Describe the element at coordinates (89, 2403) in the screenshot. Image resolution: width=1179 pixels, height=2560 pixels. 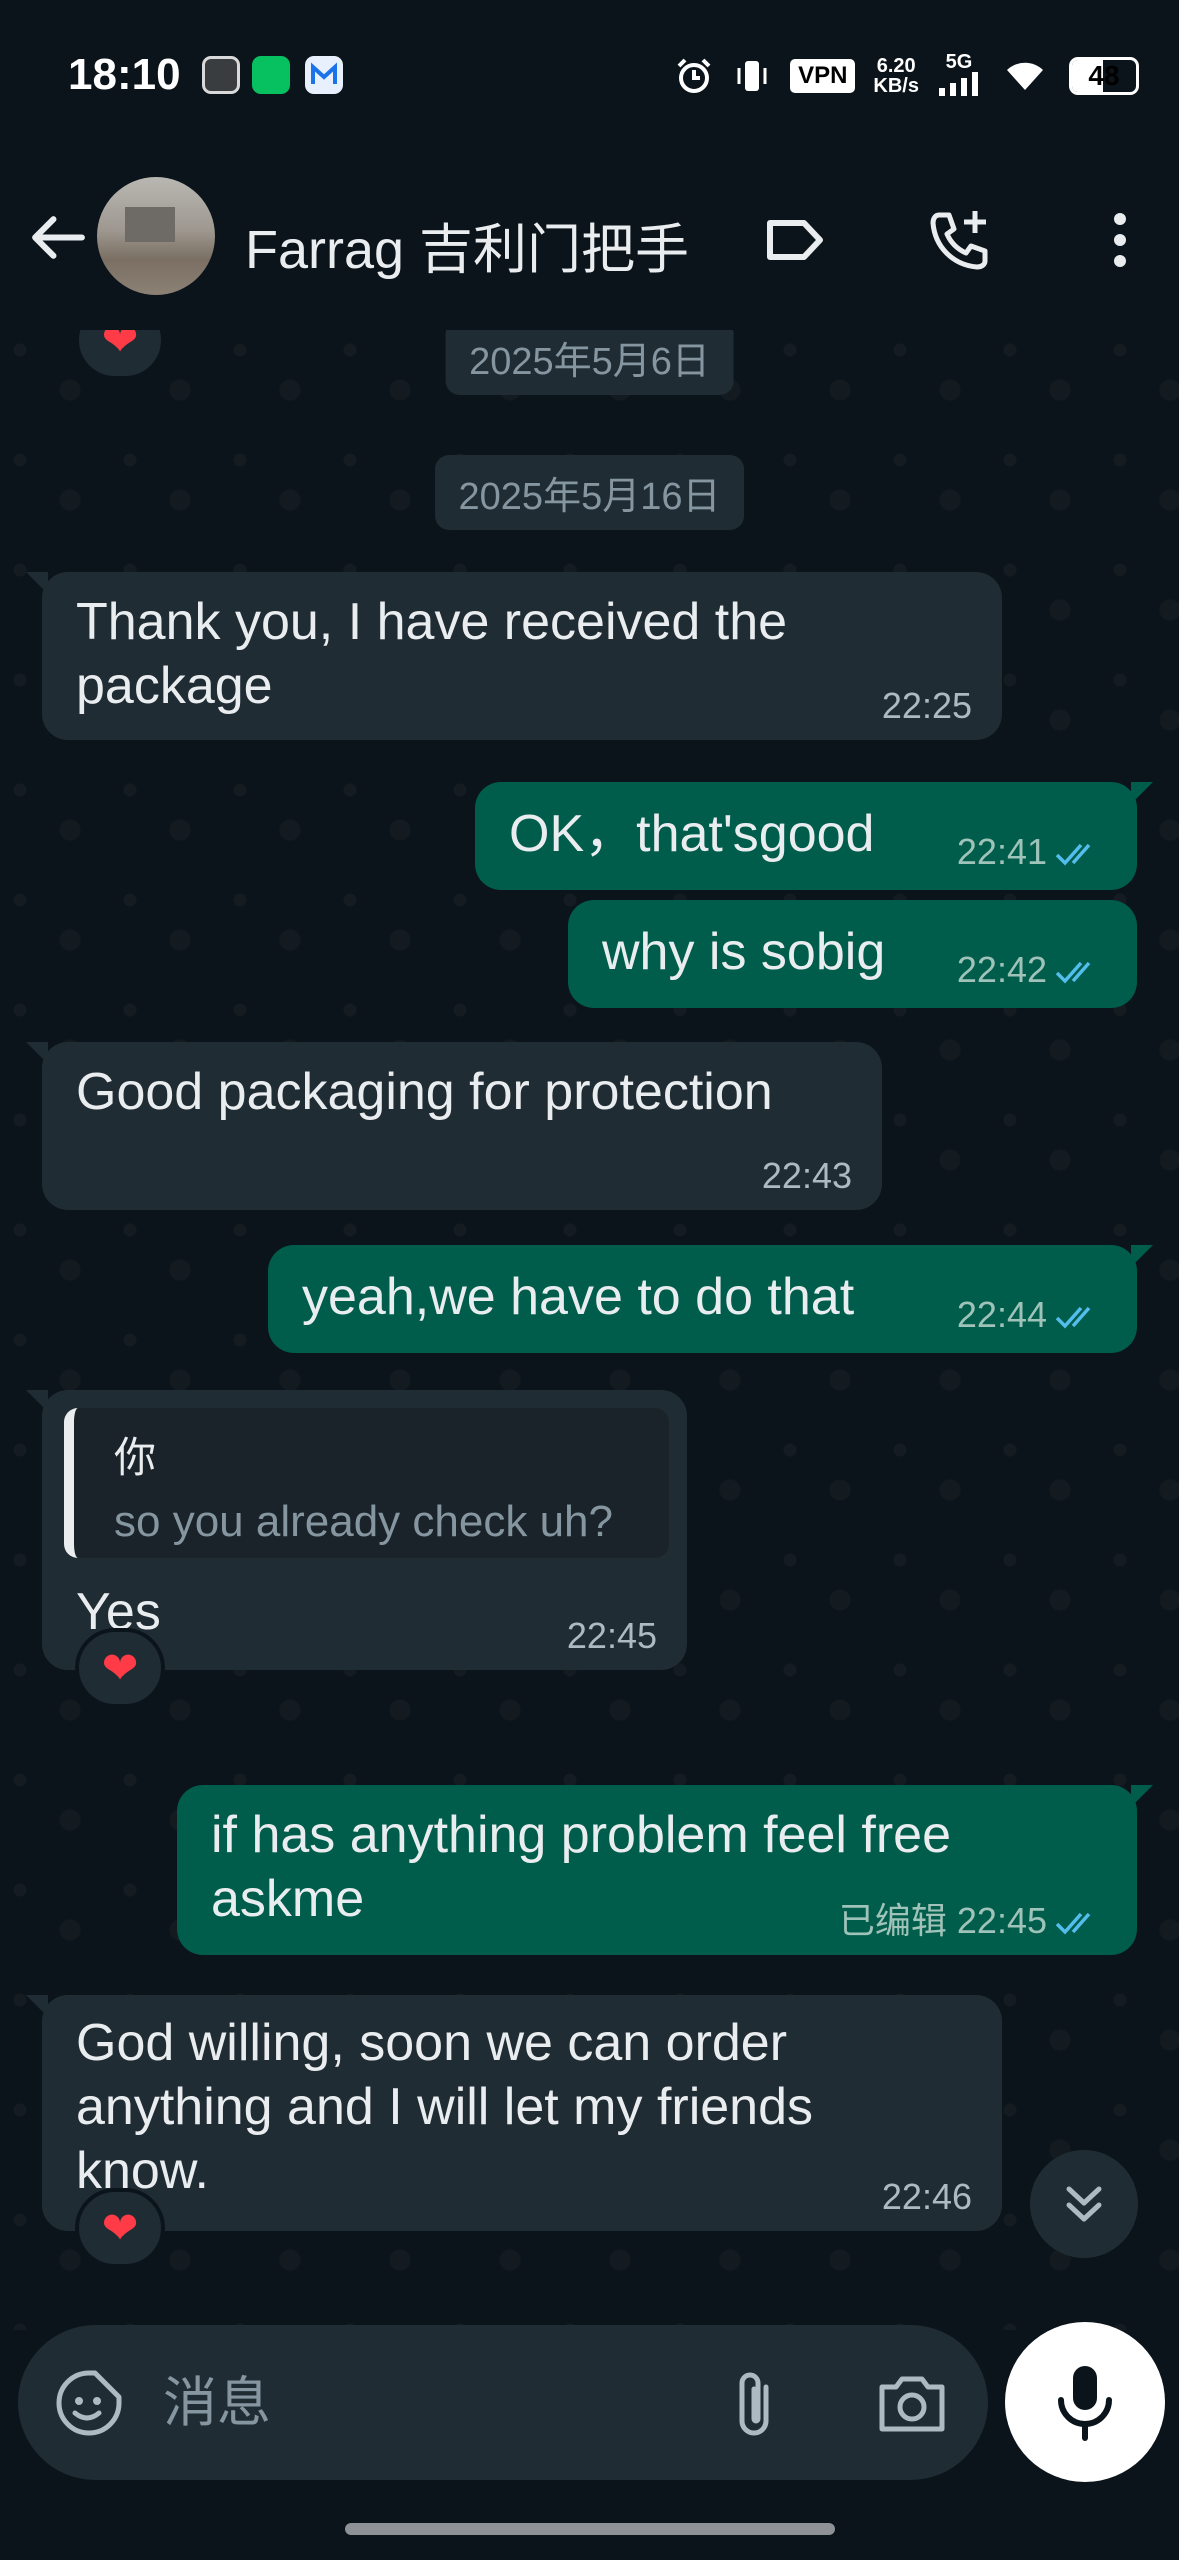
I see `sticker-icon` at that location.